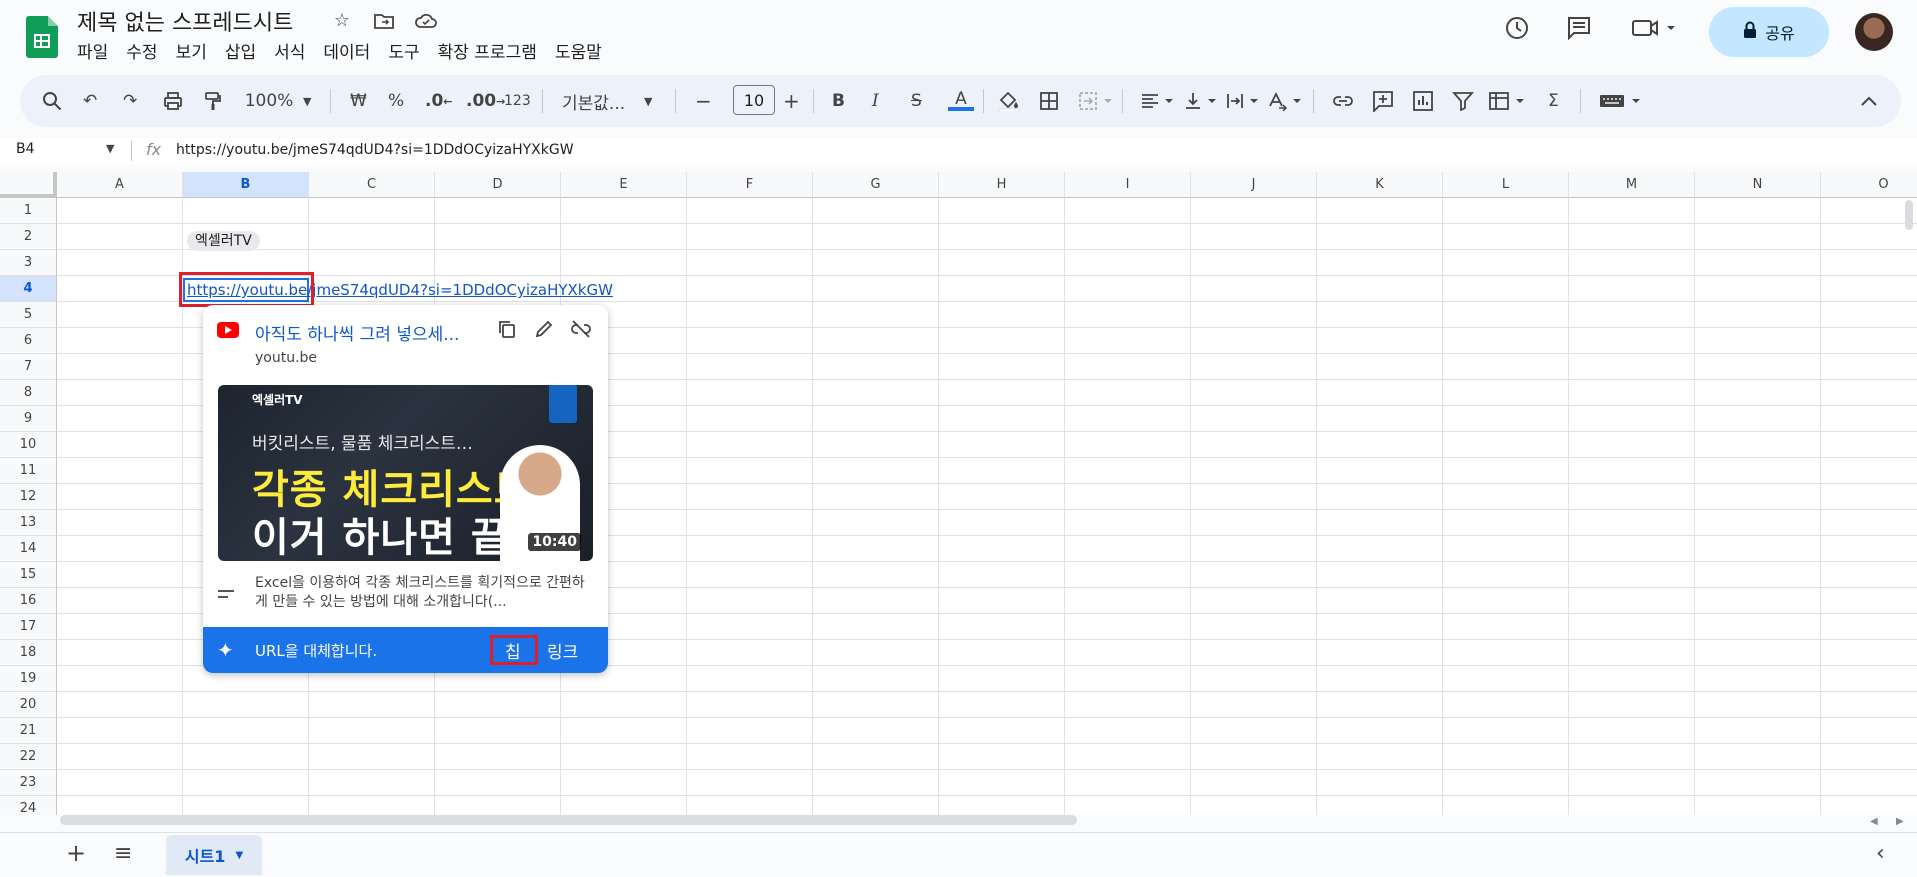 This screenshot has width=1917, height=877. What do you see at coordinates (703, 101) in the screenshot?
I see `decrease-font-size-icon: −` at bounding box center [703, 101].